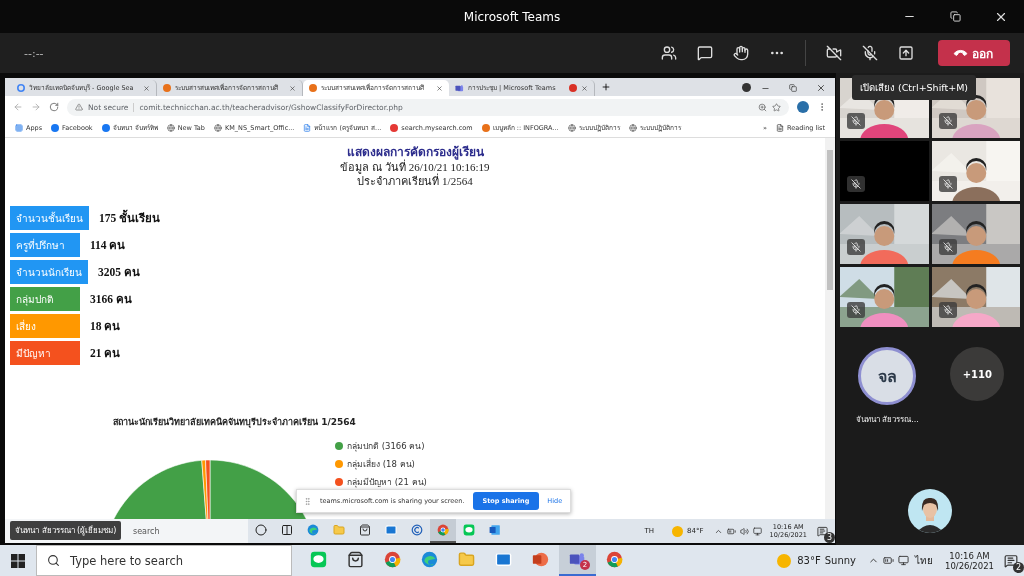  I want to click on presenter-name: จันทนา สัยวรรณา (ผู้เยี่ยมชม), so click(66, 530).